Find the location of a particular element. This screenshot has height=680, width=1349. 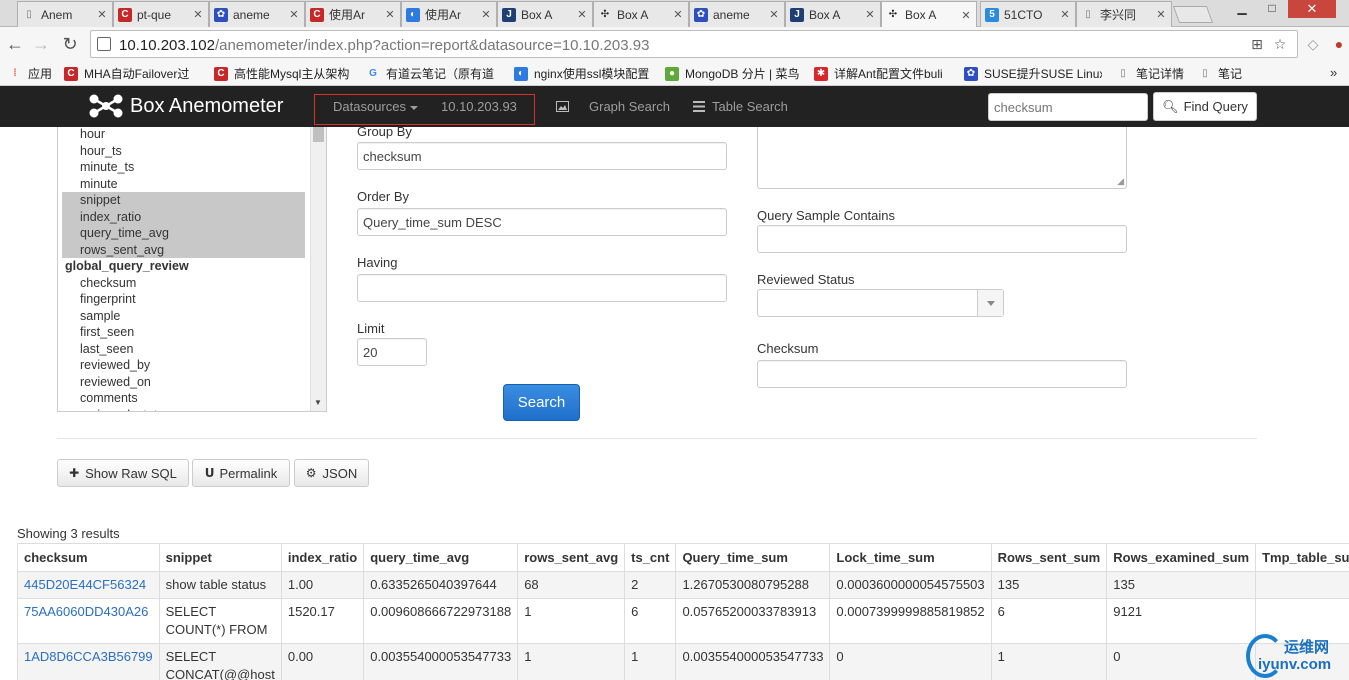

bookmark-item: ⁞ 应用 is located at coordinates (33, 73).